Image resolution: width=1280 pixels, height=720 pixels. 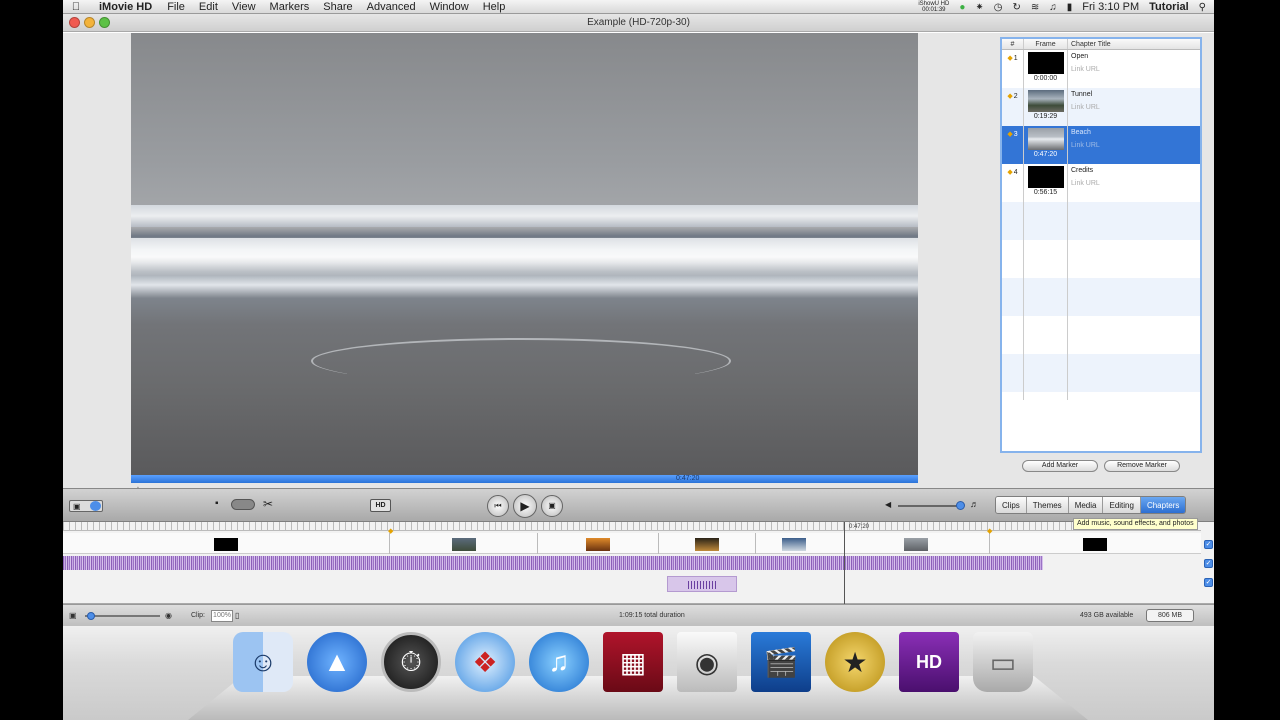 What do you see at coordinates (485, 662) in the screenshot?
I see `safari-icon: ❖` at bounding box center [485, 662].